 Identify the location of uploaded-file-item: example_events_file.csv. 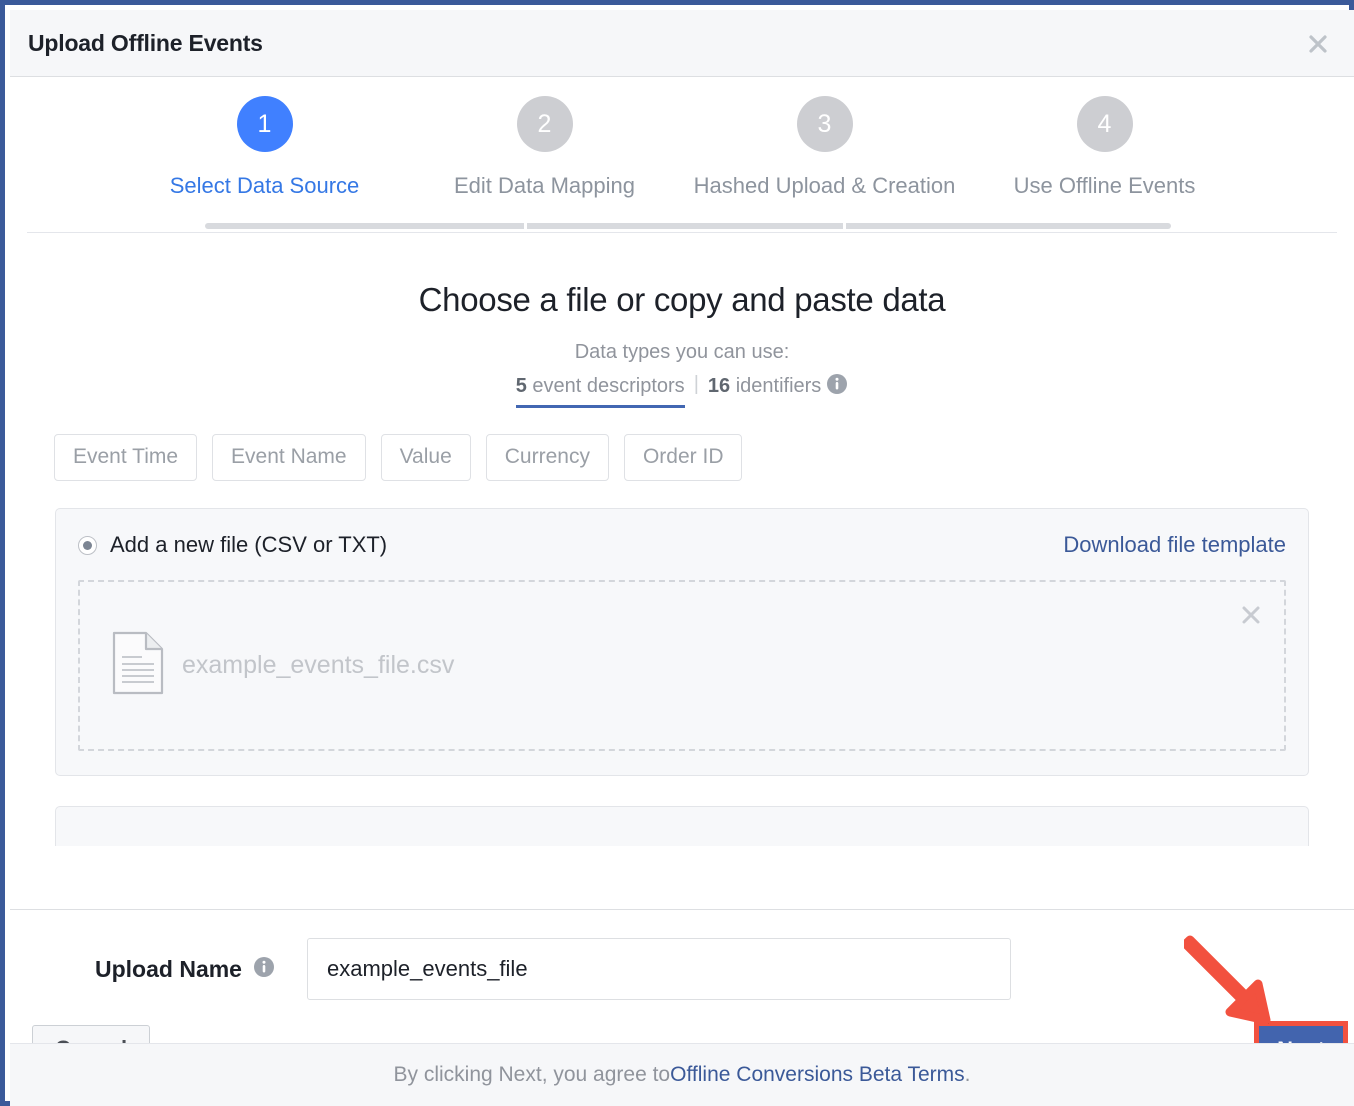
(267, 665).